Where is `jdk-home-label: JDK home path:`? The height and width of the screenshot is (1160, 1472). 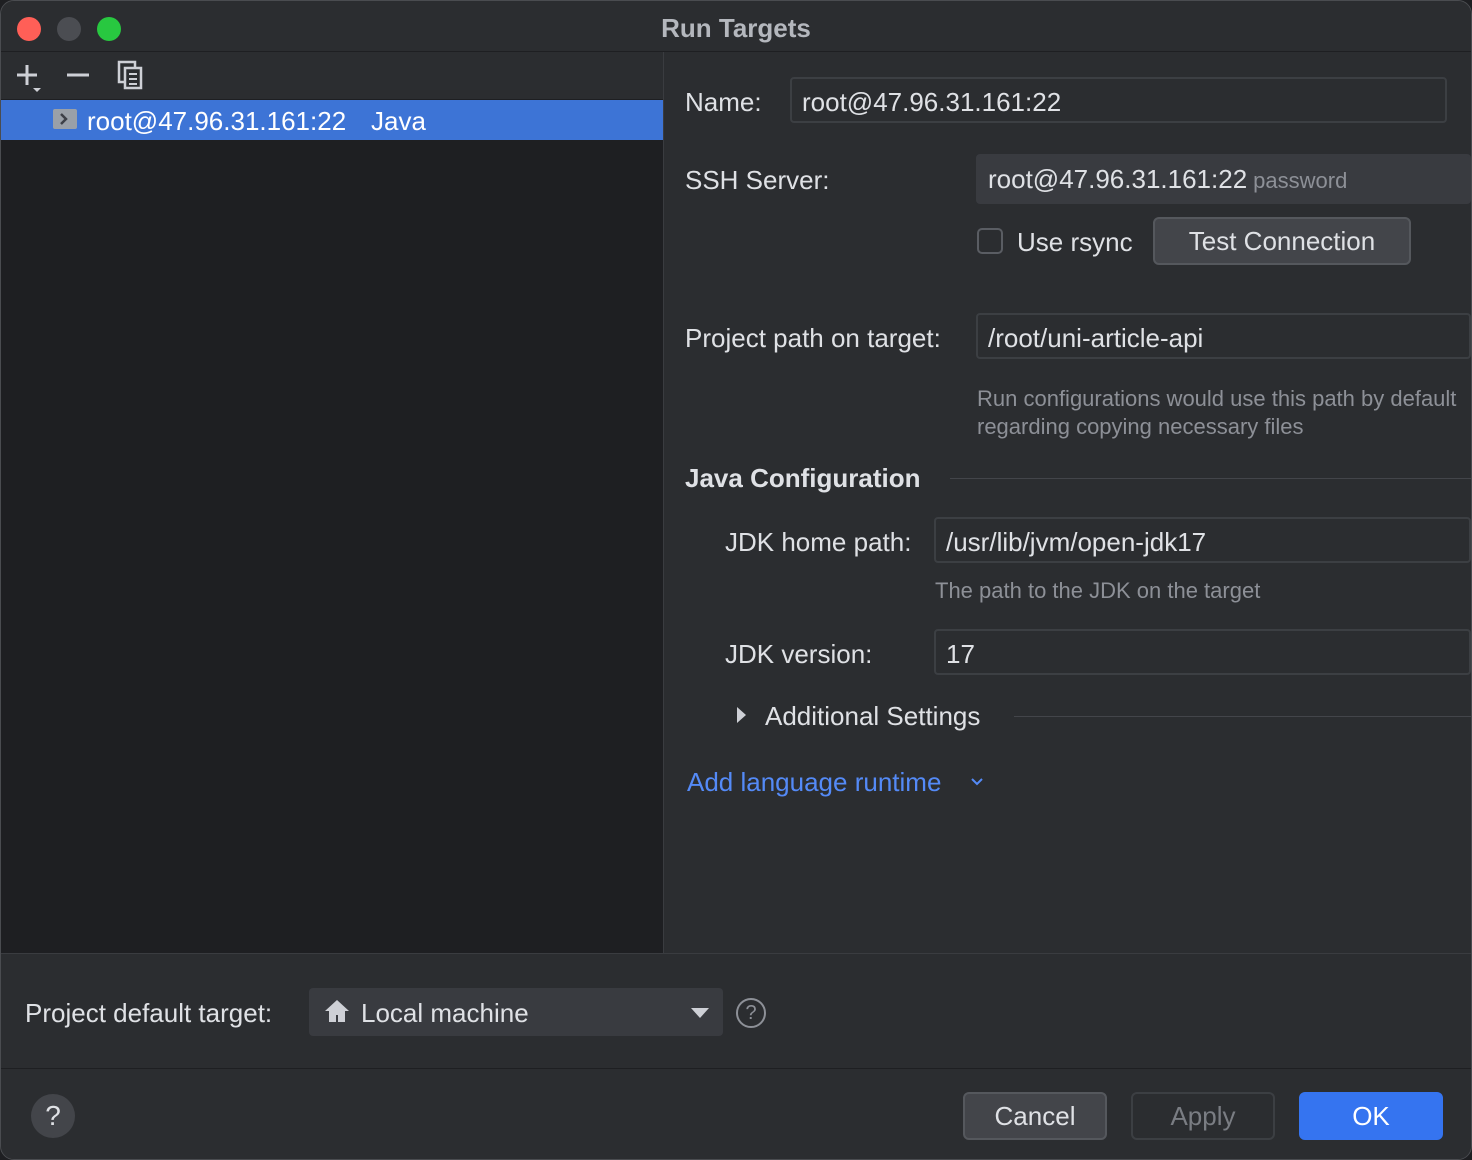 jdk-home-label: JDK home path: is located at coordinates (818, 542).